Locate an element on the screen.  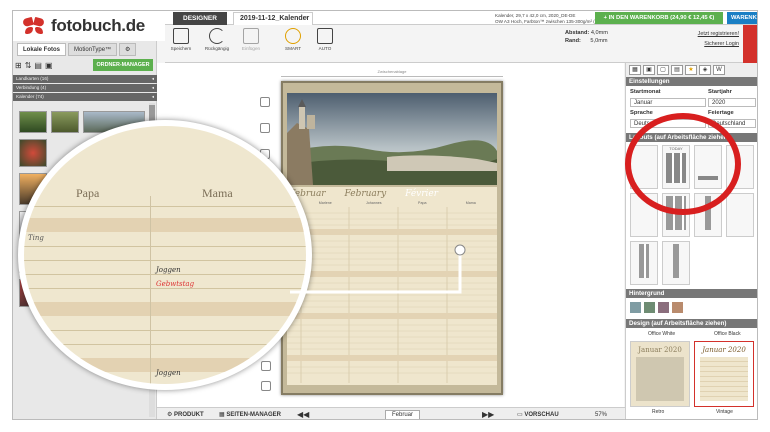
close-tab-icon: × is located at coordinates (306, 19).